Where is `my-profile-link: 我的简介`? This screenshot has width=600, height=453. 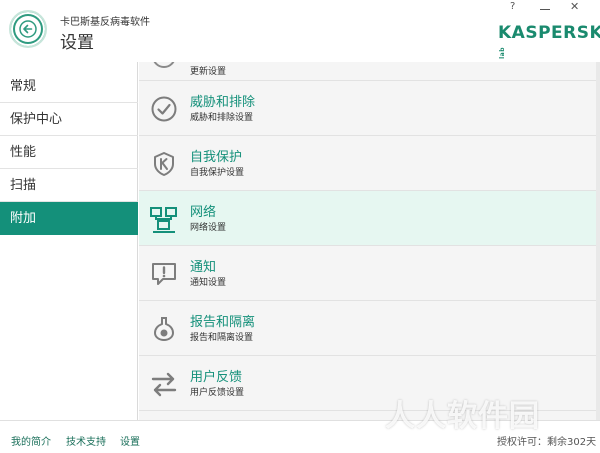
my-profile-link: 我的简介 is located at coordinates (31, 440).